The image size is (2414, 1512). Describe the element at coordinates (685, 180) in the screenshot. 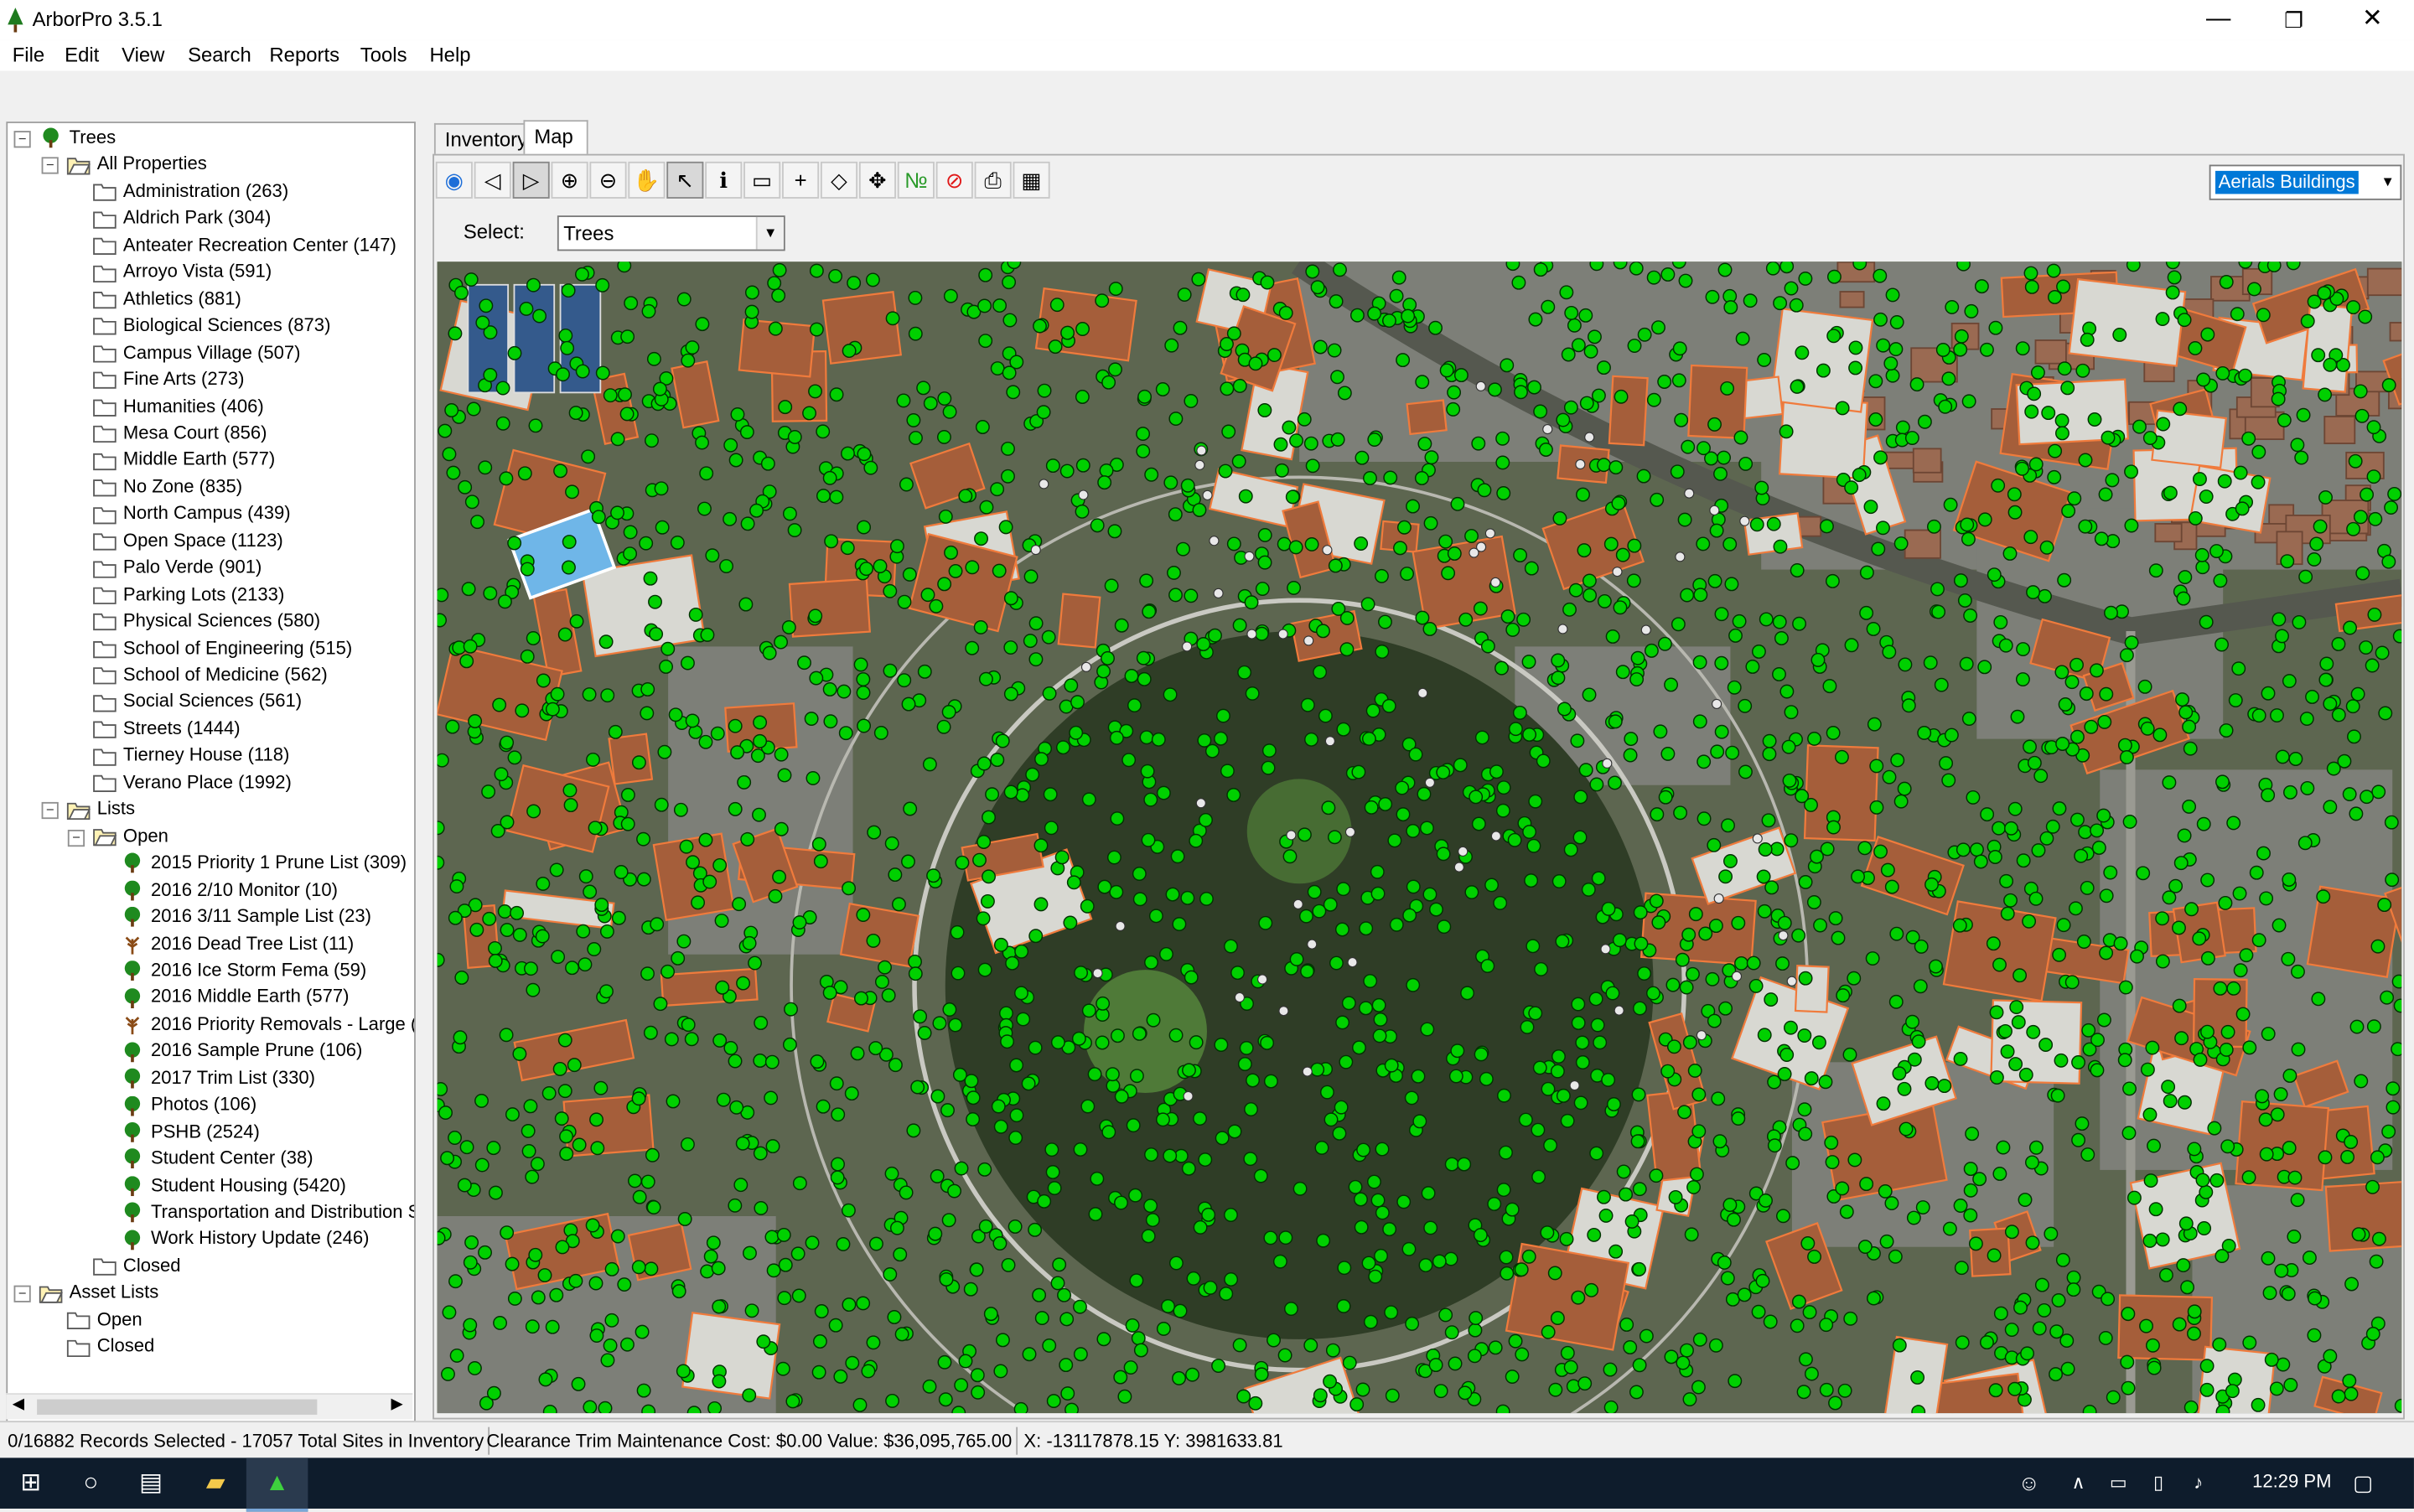

I see `select-arrow-icon: ↖` at that location.